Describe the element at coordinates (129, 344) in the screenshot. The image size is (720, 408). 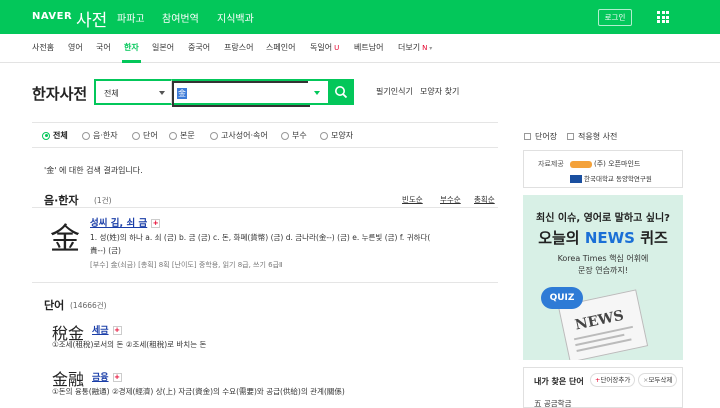
I see `word-definition: ①조세(租稅)로서의 돈 ②조세(租稅)로 바치는 돈` at that location.